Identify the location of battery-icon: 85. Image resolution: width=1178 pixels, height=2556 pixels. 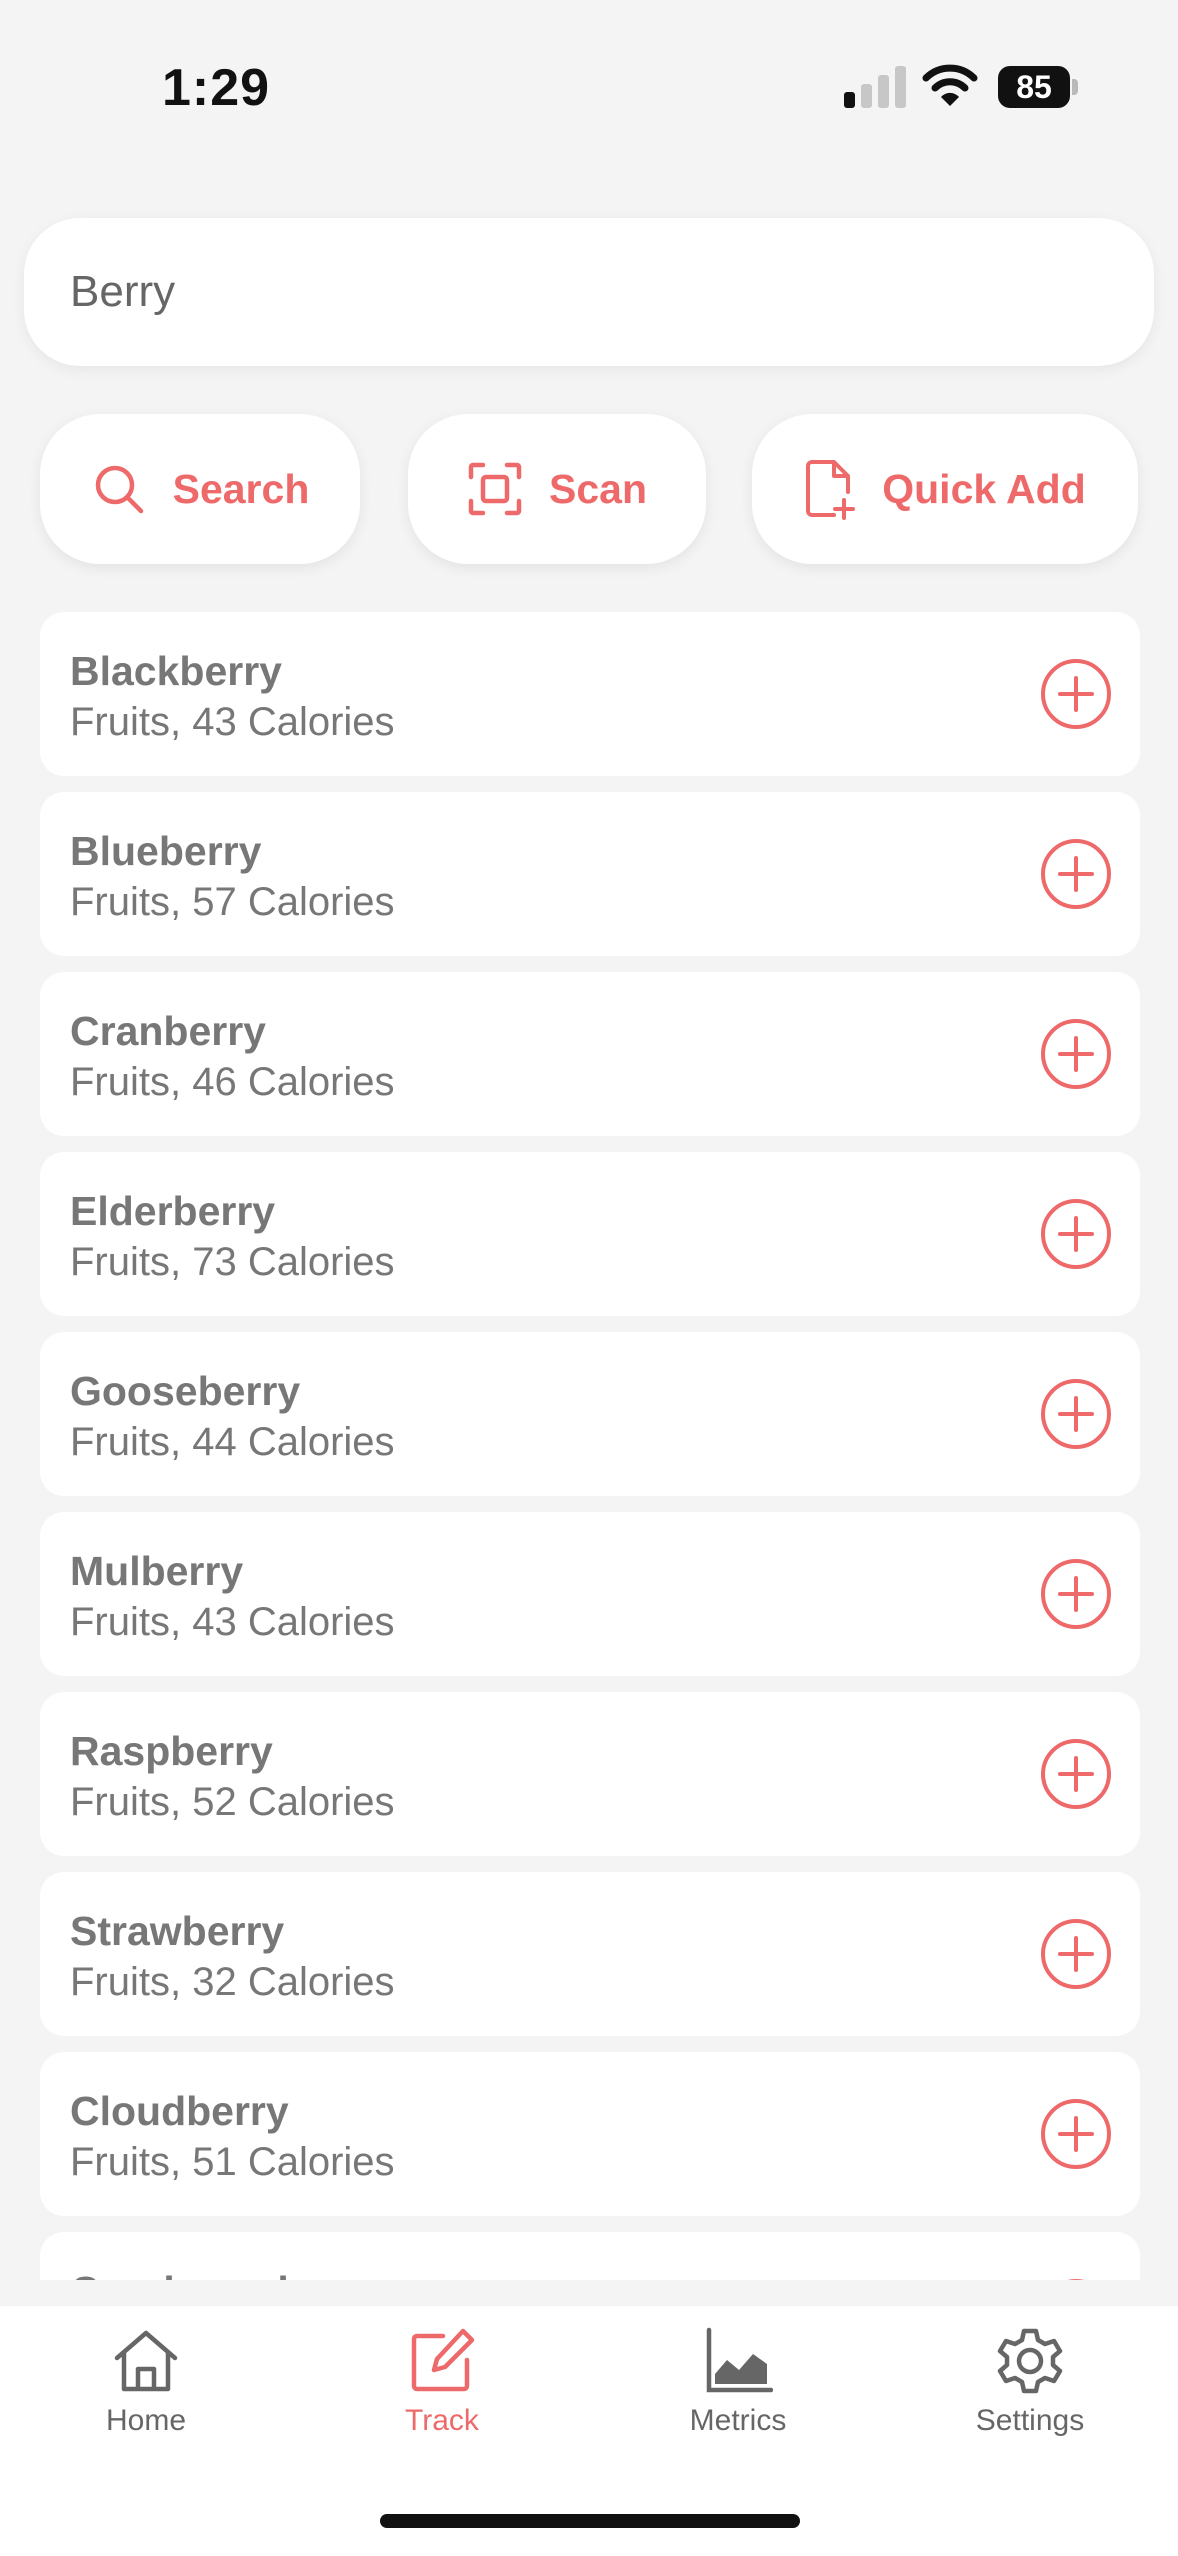
(1038, 87).